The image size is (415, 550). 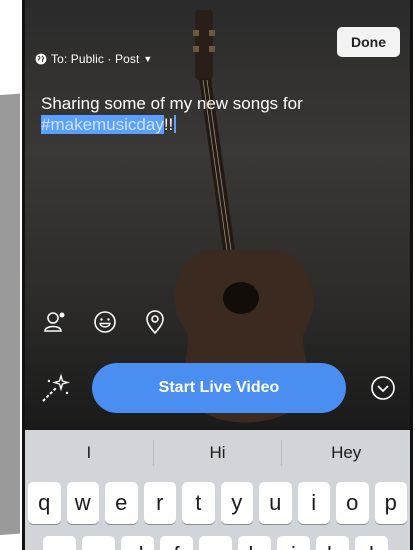 I want to click on tag-people-icon, so click(x=54, y=322).